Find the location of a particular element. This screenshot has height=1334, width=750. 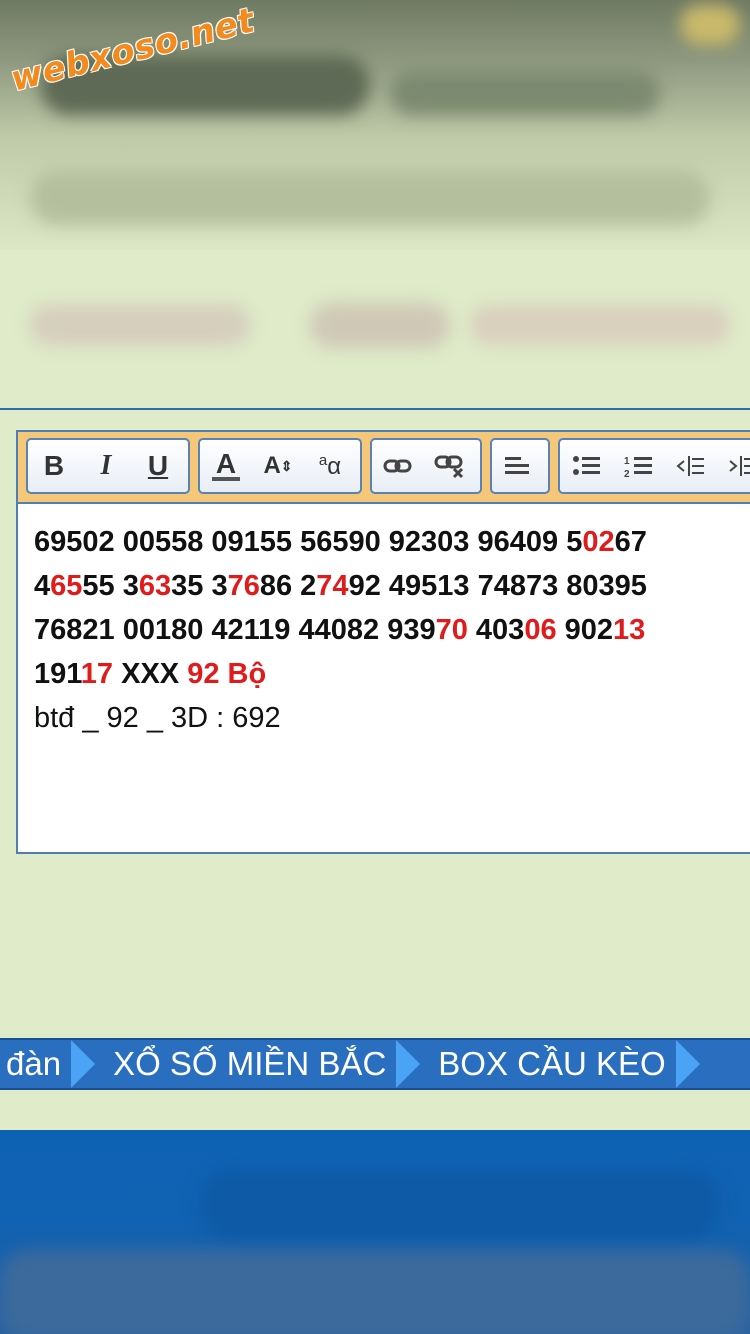

number-text: 4 is located at coordinates (42, 586).